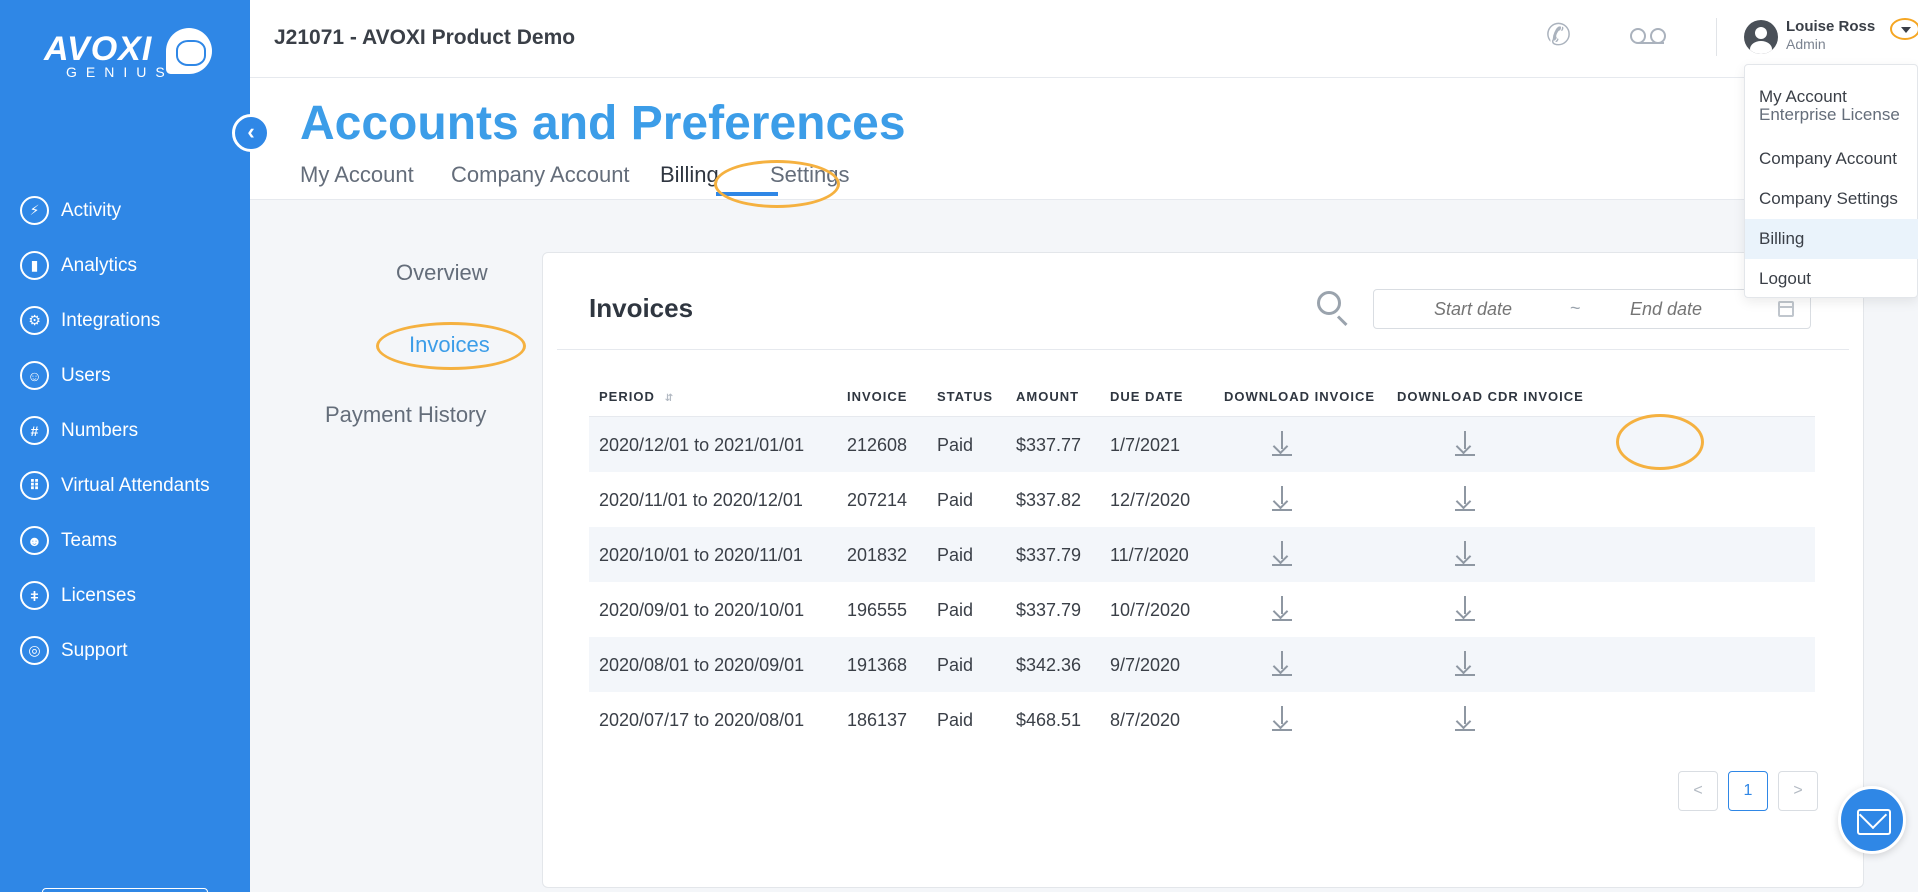 This screenshot has width=1918, height=892. What do you see at coordinates (1300, 396) in the screenshot?
I see `column-header-download-invoice: DOWNLOAD INVOICE` at bounding box center [1300, 396].